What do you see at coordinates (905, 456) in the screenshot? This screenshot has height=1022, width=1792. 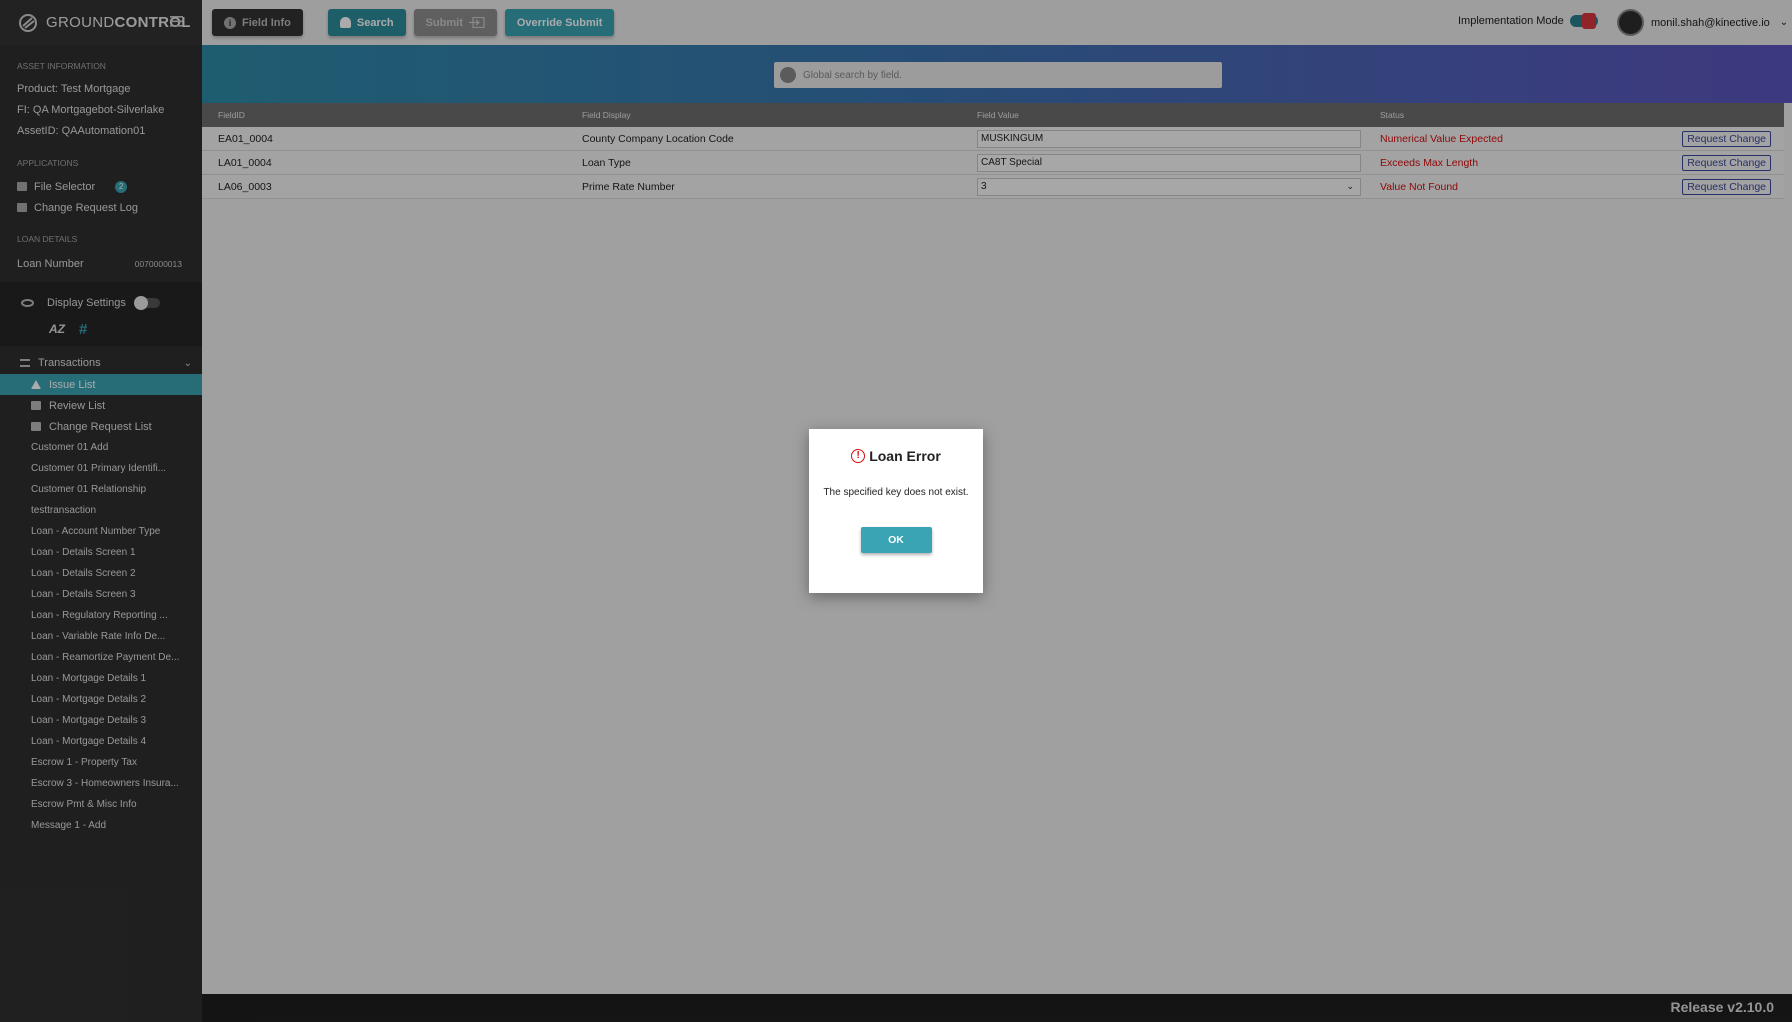 I see `dialog-title-text: Loan Error` at bounding box center [905, 456].